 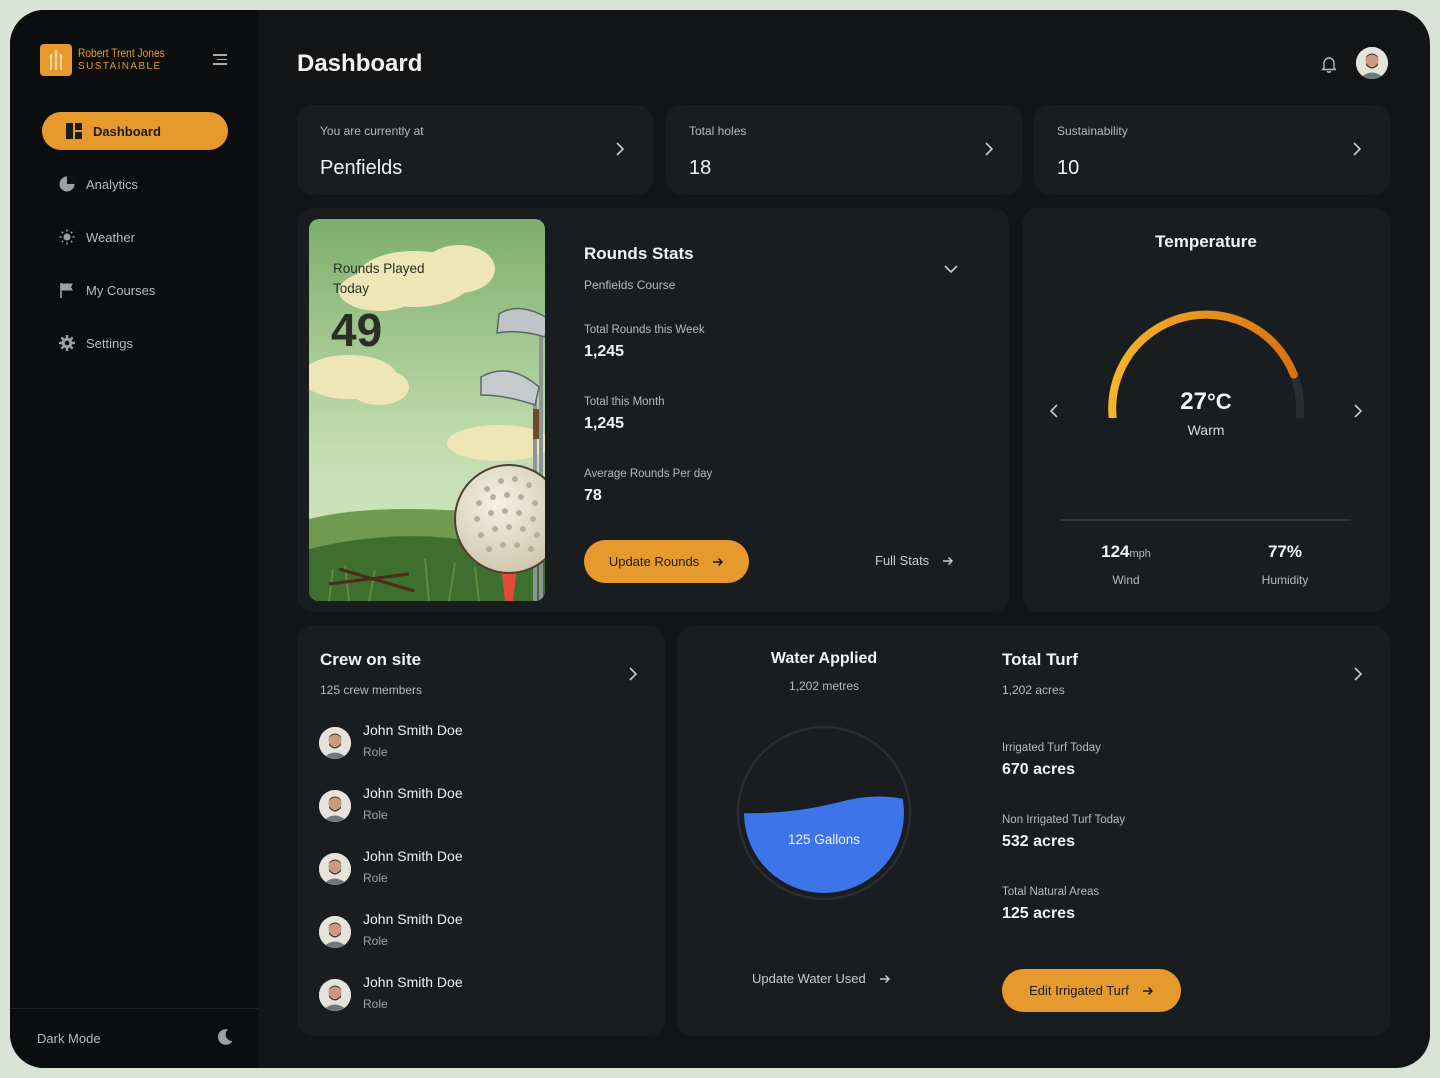 What do you see at coordinates (112, 184) in the screenshot?
I see `sidebar-item-label: Analytics` at bounding box center [112, 184].